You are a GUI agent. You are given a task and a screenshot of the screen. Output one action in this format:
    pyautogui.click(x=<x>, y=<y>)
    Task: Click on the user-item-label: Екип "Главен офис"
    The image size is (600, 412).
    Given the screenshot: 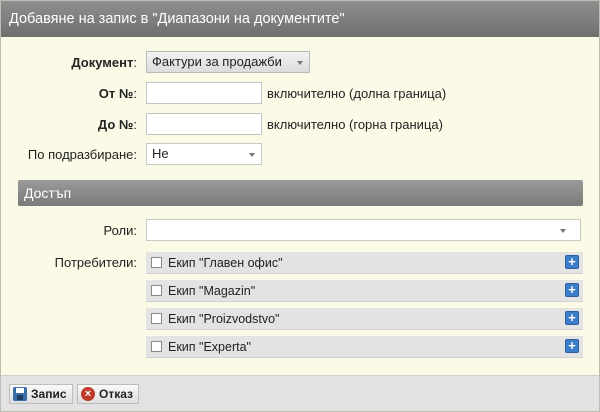 What is the action you would take?
    pyautogui.click(x=225, y=263)
    